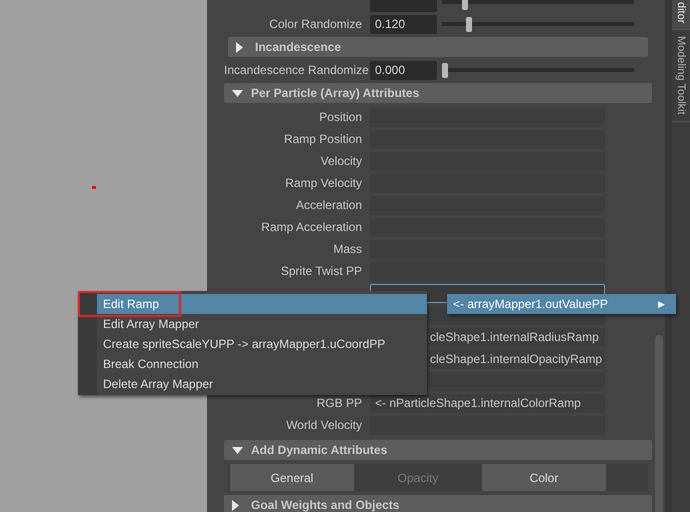 This screenshot has width=690, height=512. I want to click on attribute-label: Sprite Twist PP, so click(321, 271).